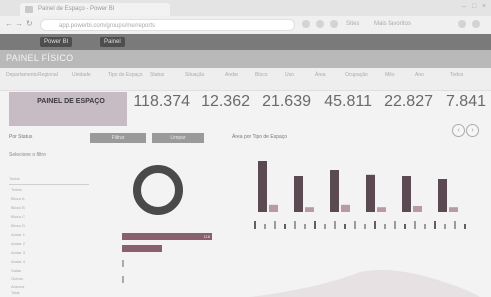  I want to click on filter-option: Total, so click(15, 292).